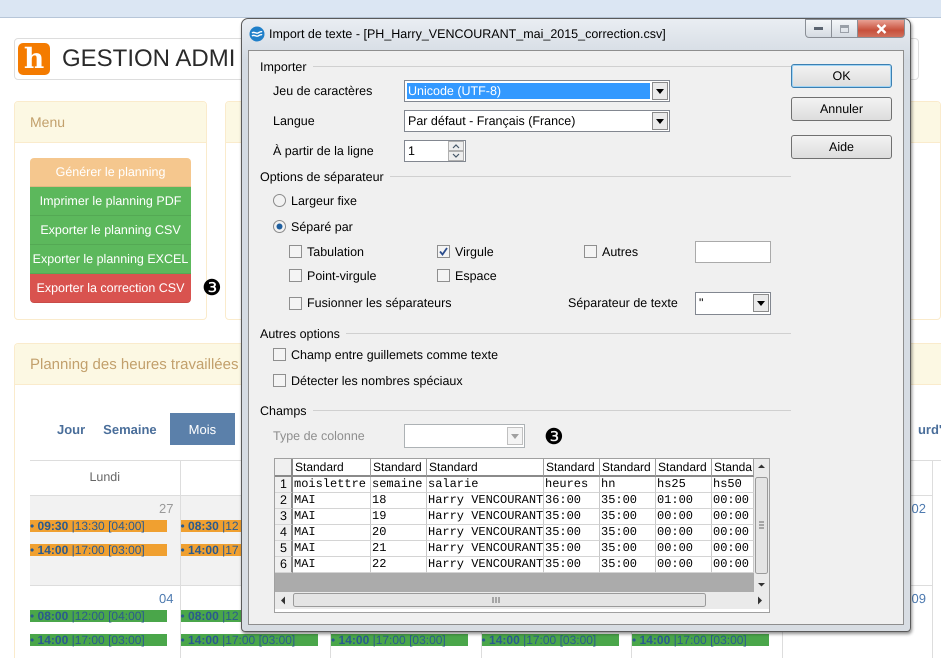  I want to click on table-cell: 18, so click(399, 500).